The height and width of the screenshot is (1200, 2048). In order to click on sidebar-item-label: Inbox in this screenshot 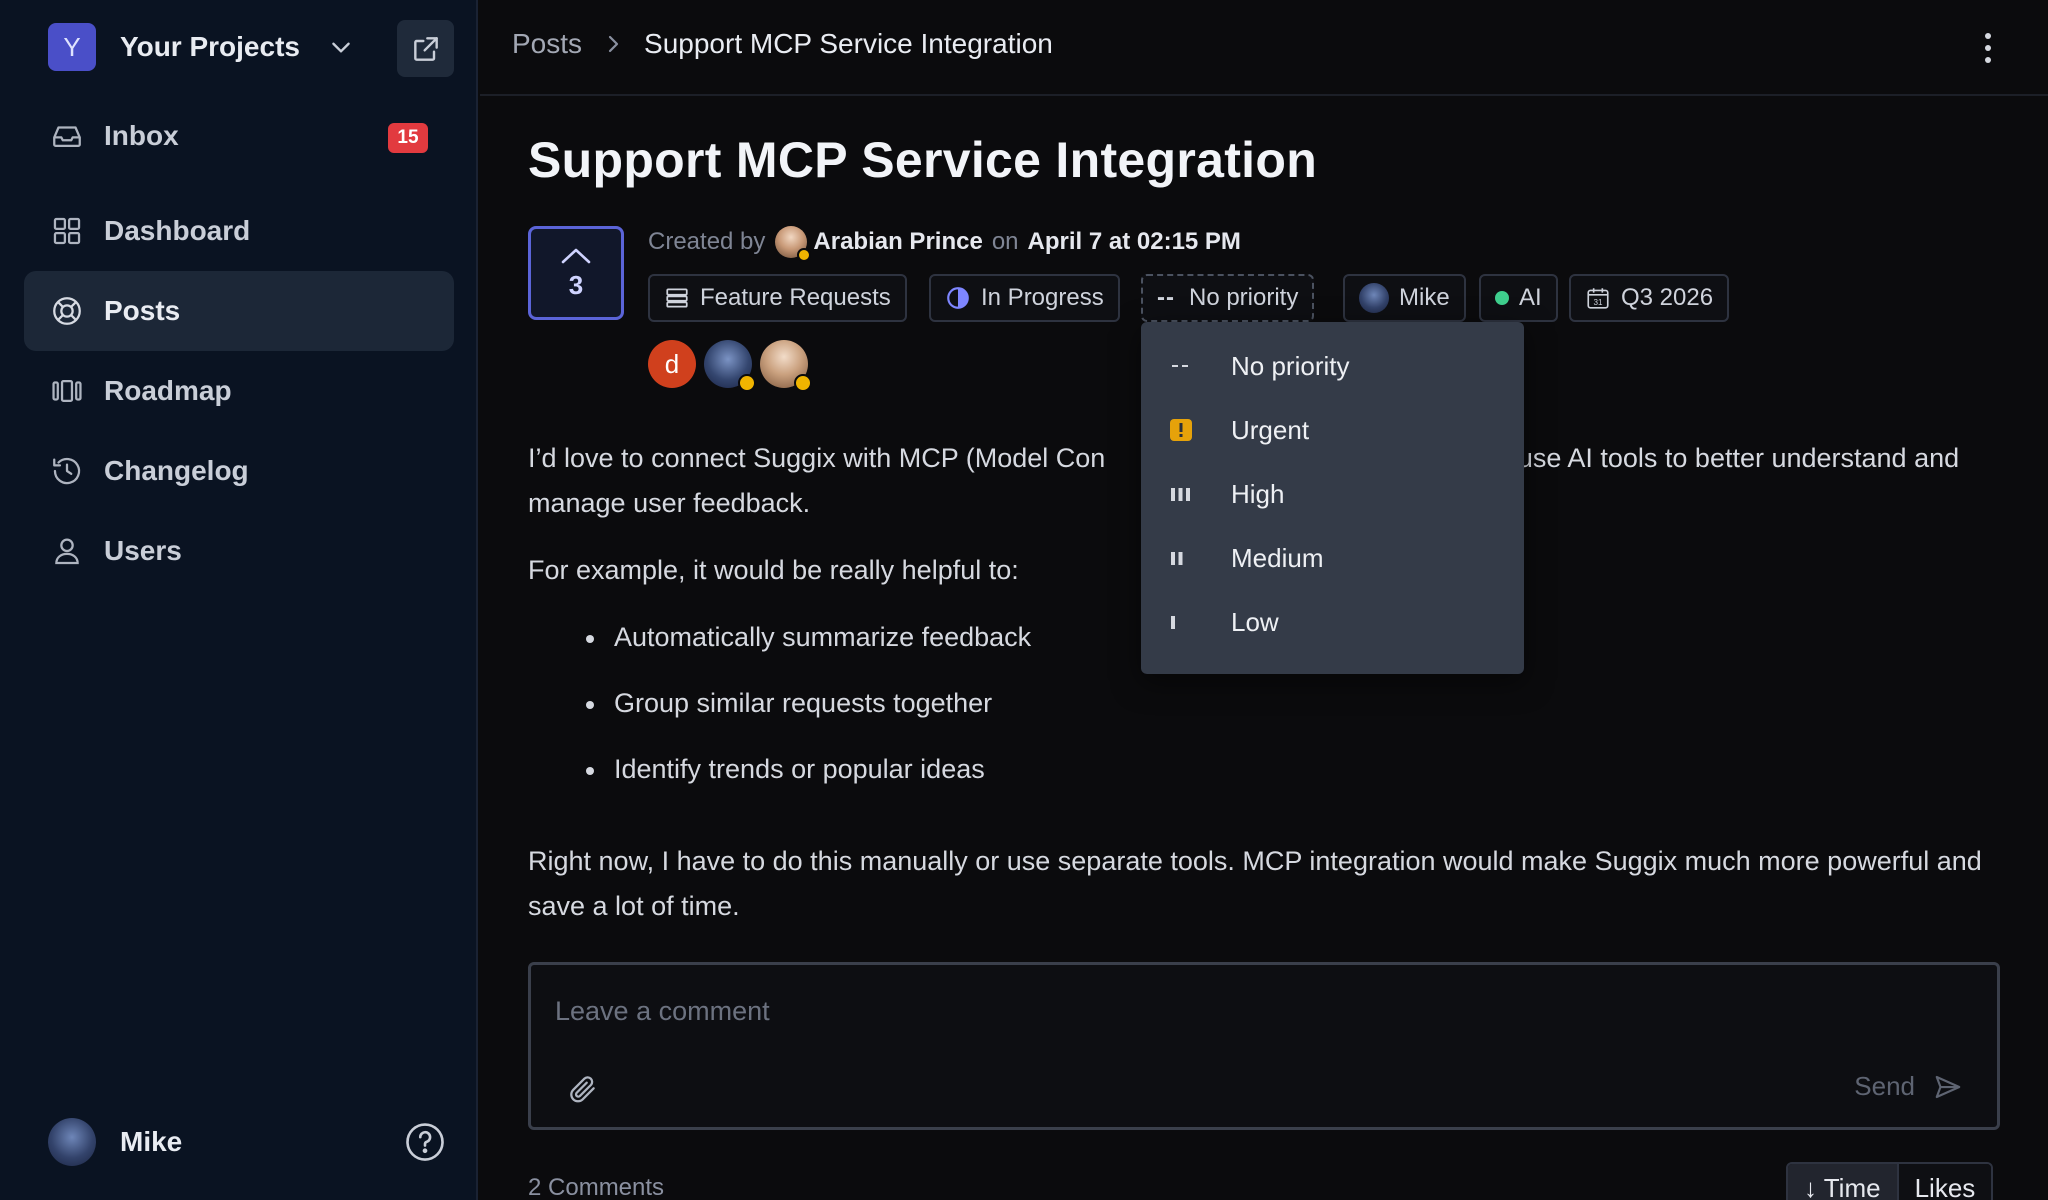, I will do `click(141, 135)`.